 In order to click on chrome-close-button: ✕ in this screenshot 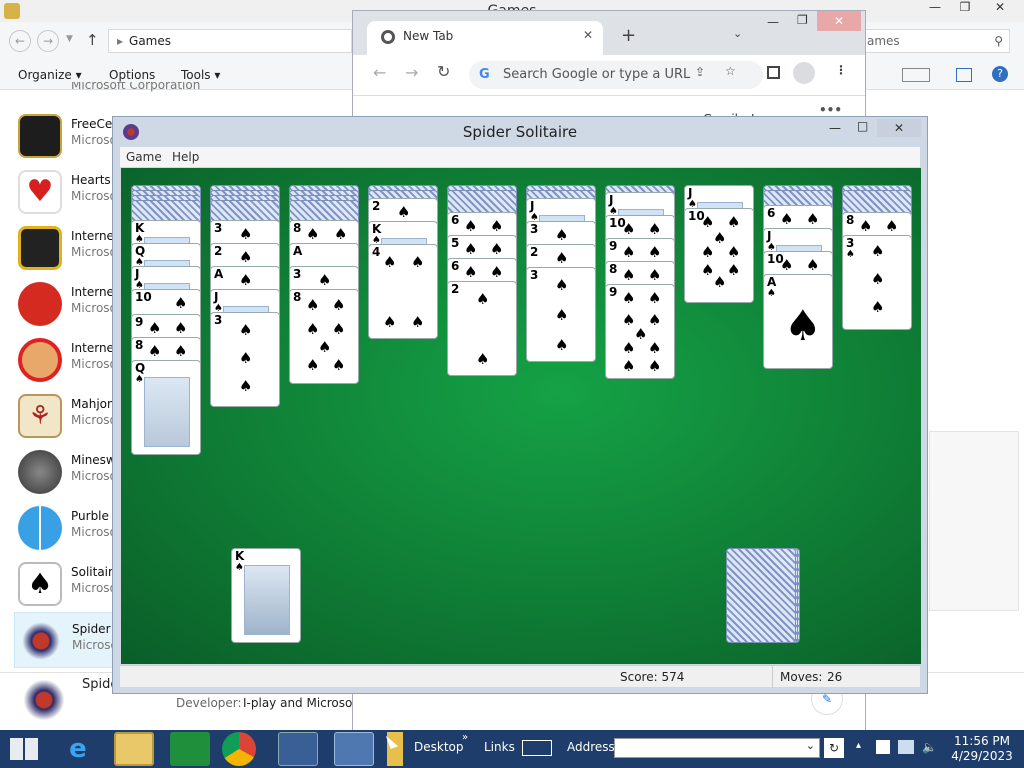, I will do `click(839, 21)`.